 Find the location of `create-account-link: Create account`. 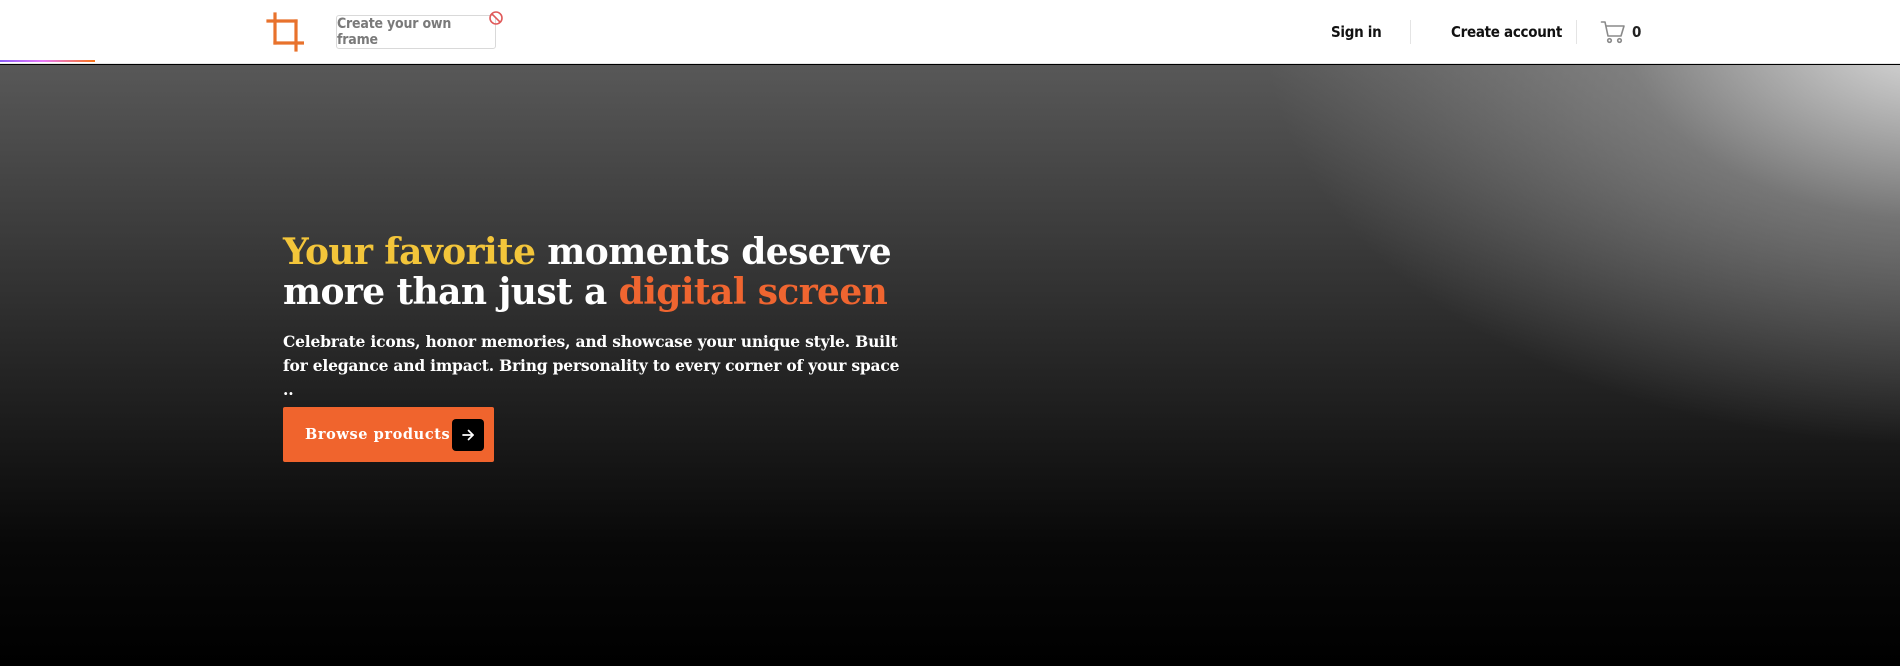

create-account-link: Create account is located at coordinates (1506, 32).